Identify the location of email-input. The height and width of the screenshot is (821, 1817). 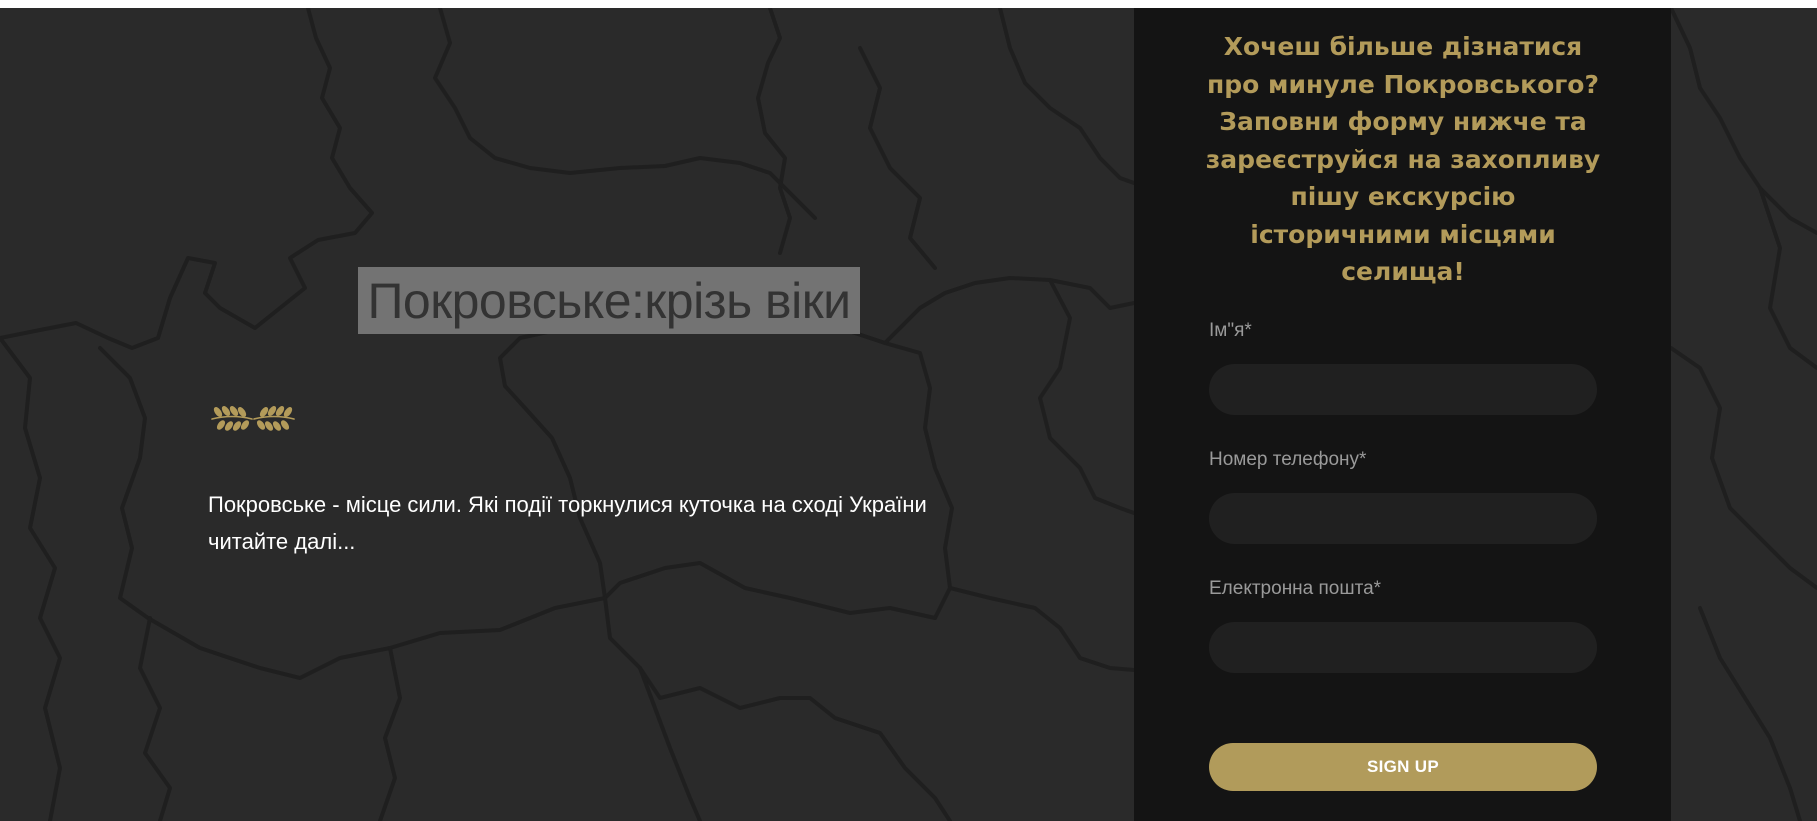
(1403, 647).